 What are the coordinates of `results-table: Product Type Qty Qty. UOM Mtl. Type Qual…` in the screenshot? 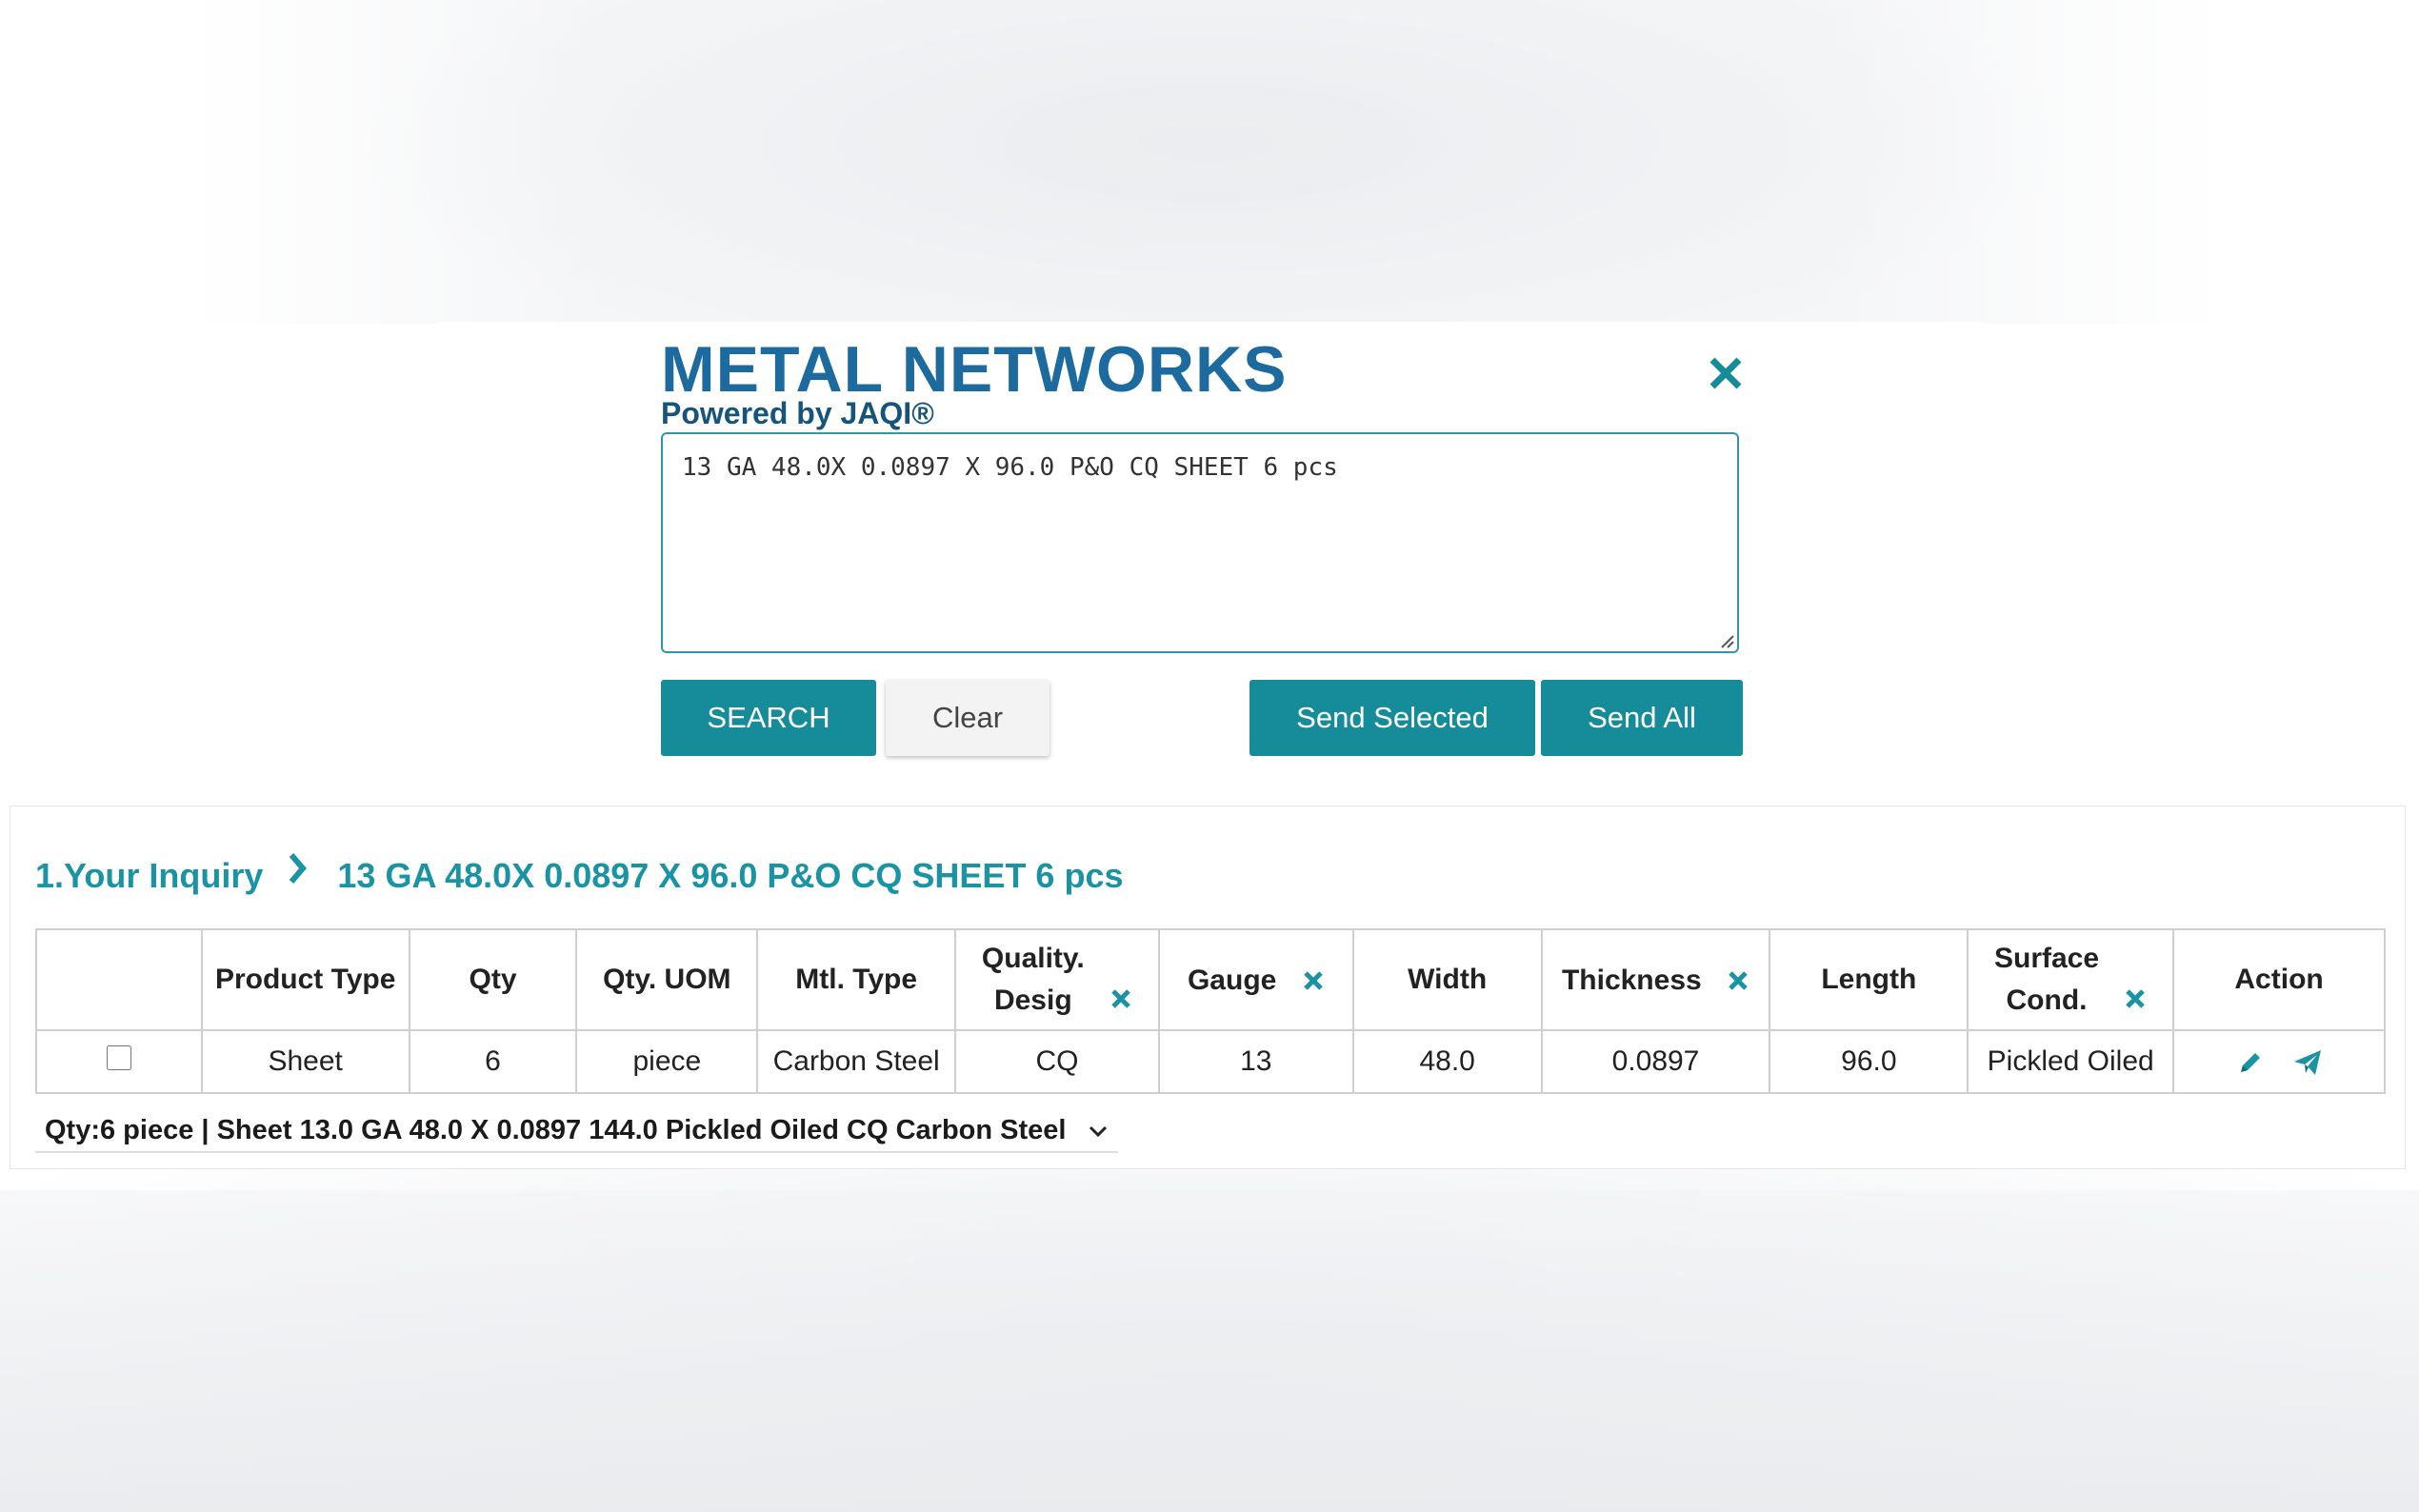 It's located at (1210, 1011).